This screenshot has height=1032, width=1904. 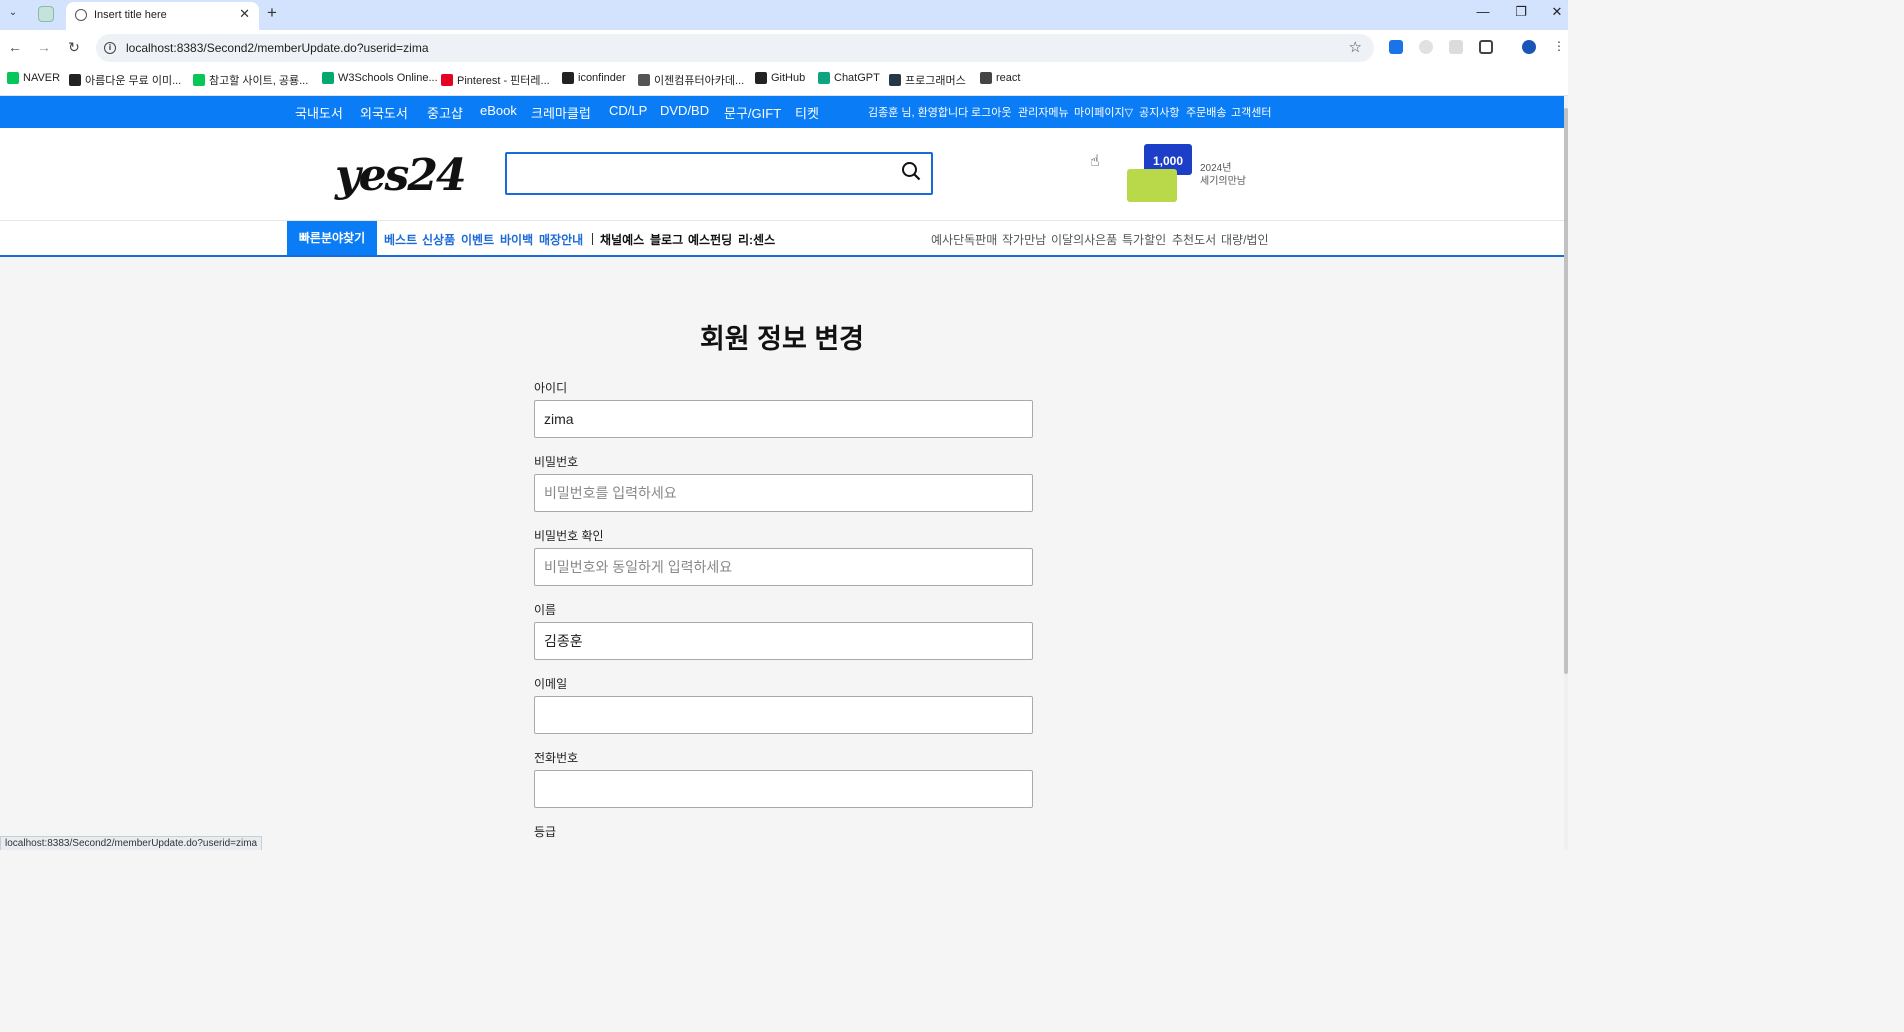 I want to click on pinned-tab-icon, so click(x=46, y=14).